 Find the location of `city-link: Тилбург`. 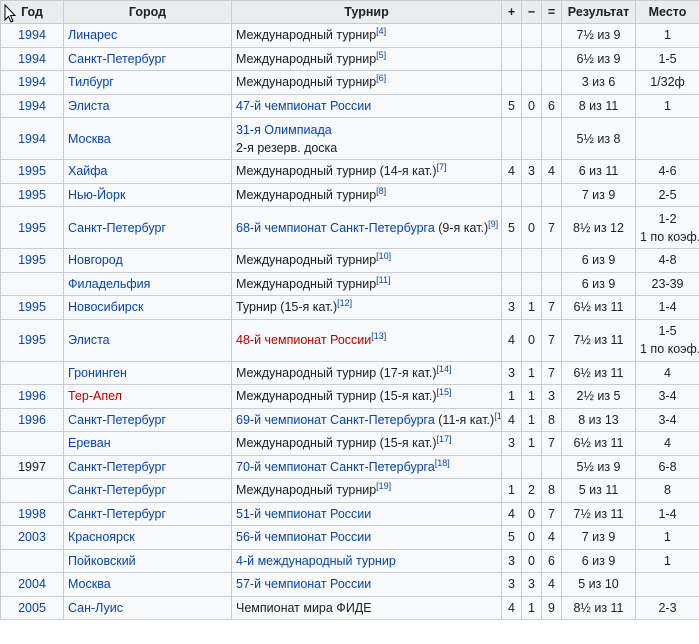

city-link: Тилбург is located at coordinates (91, 82).